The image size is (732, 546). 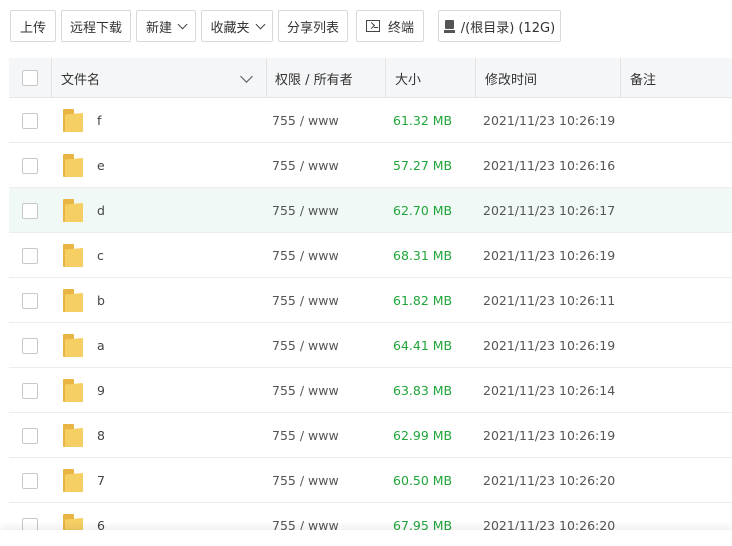 I want to click on modified-time: 2021/11/23 10:26:11, so click(x=549, y=300).